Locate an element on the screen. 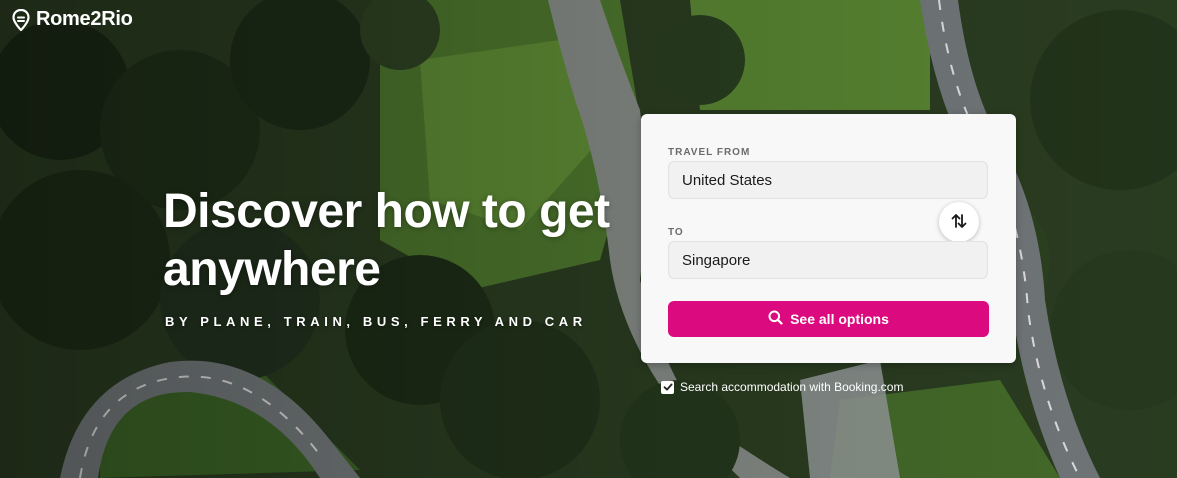  accommodation-option: Search accommodation with Booking.com is located at coordinates (782, 387).